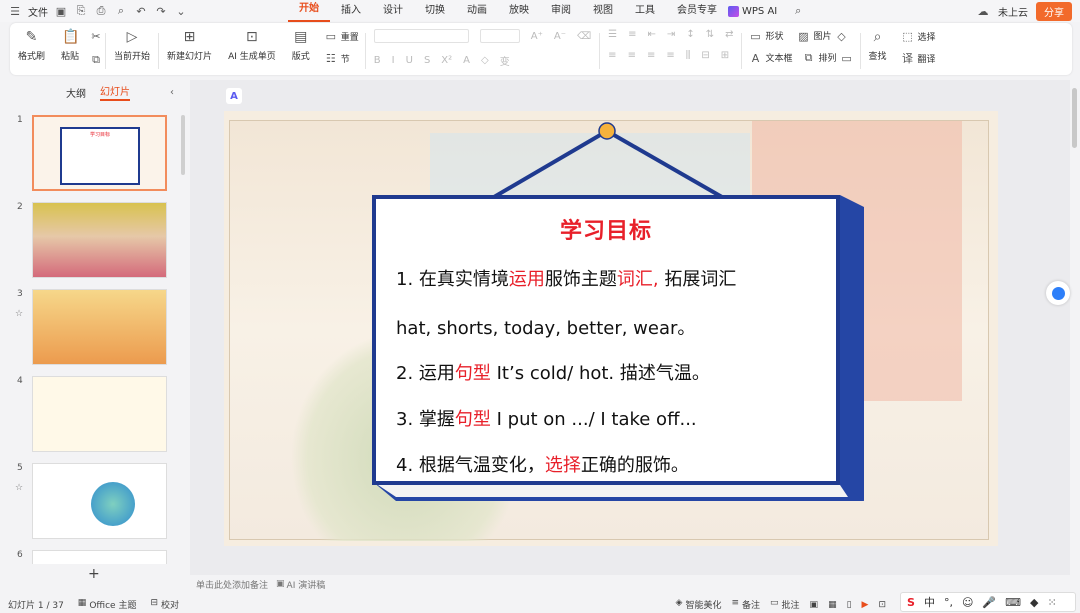 The image size is (1080, 613). Describe the element at coordinates (670, 55) in the screenshot. I see `justify-icon: ≡` at that location.